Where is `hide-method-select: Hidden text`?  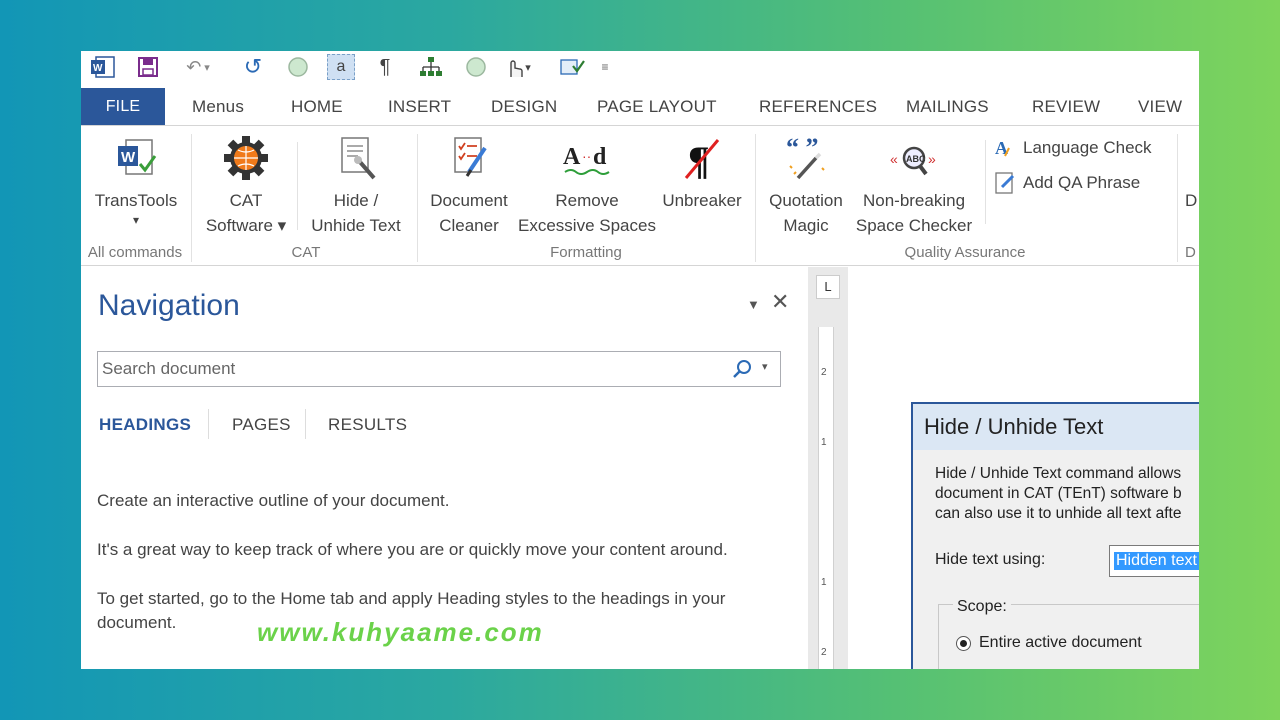
hide-method-select: Hidden text is located at coordinates (1154, 561).